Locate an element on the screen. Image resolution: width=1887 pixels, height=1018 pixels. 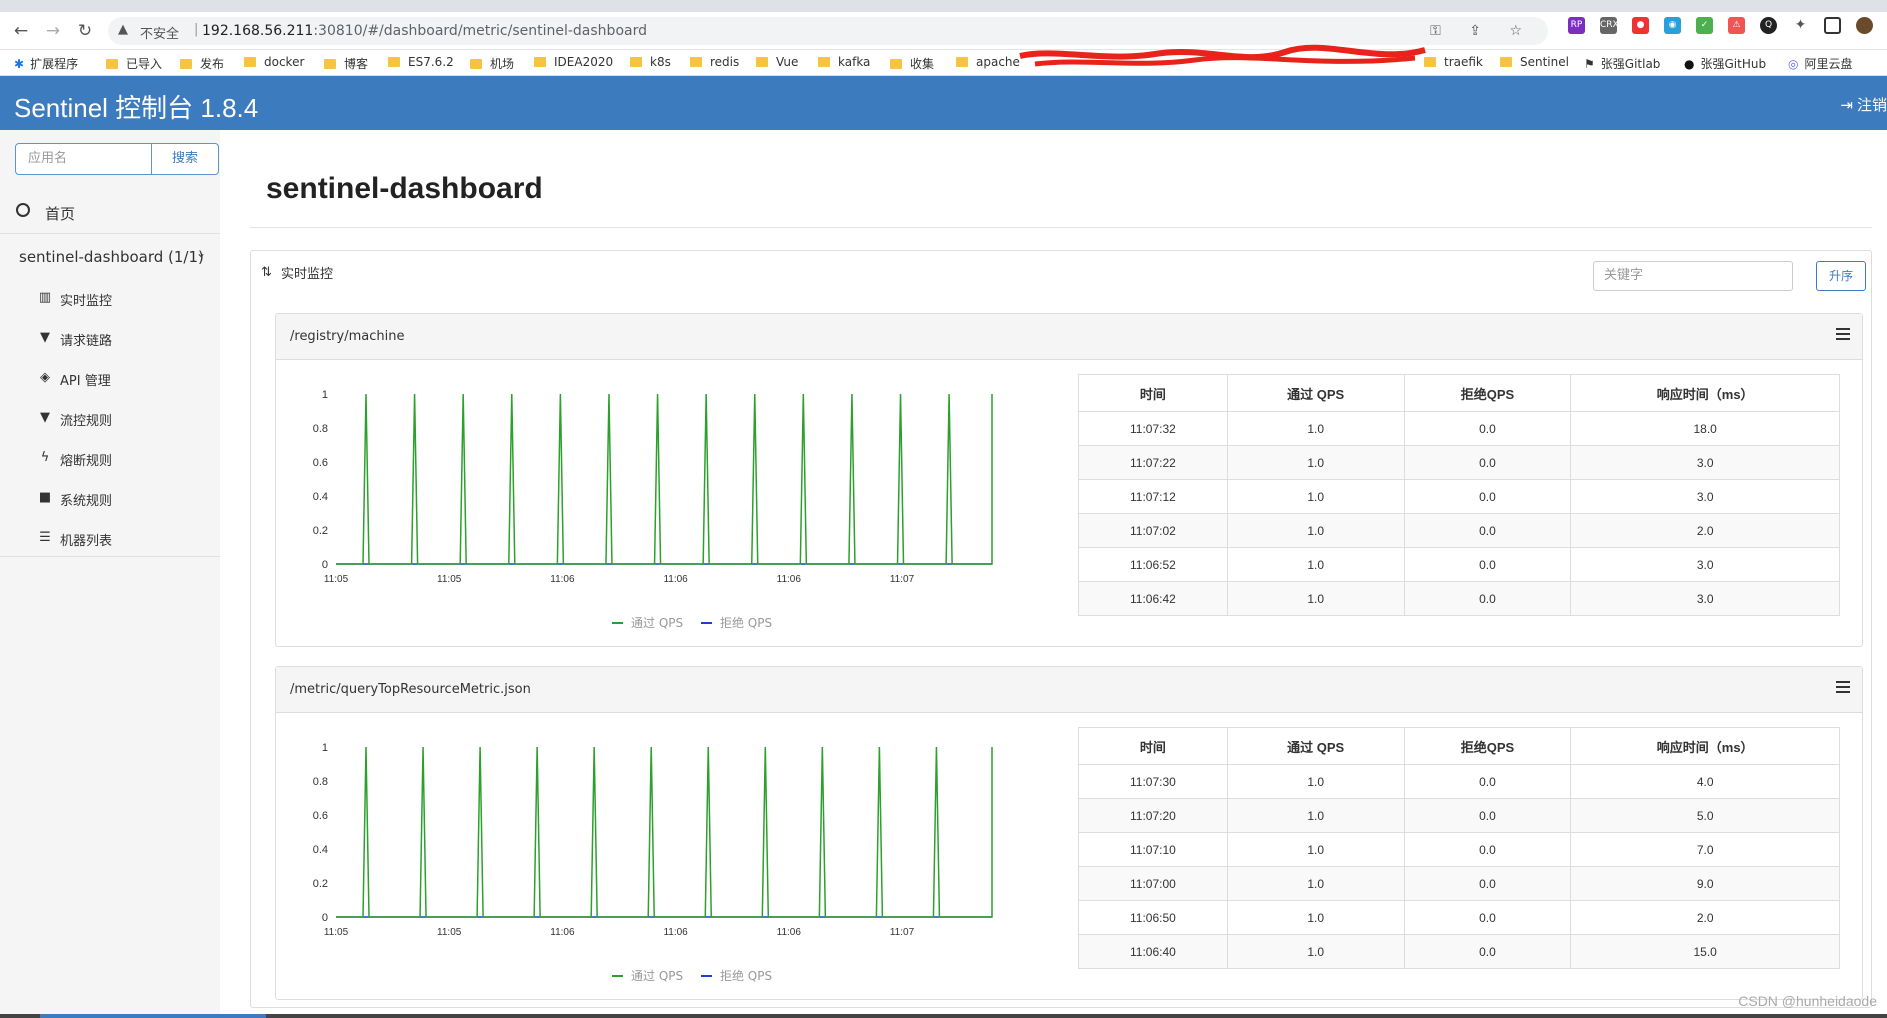
sidebar-item-home: 首页 is located at coordinates (110, 212).